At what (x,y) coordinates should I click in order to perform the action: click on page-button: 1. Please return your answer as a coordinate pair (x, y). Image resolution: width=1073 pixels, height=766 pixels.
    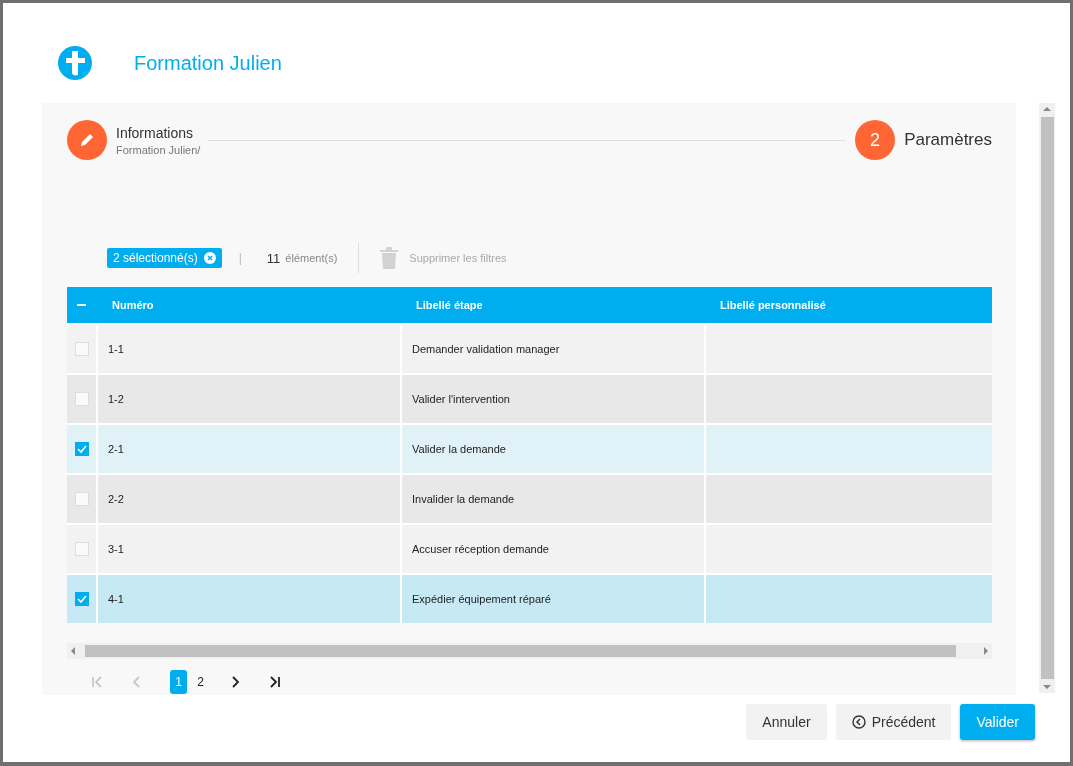
    Looking at the image, I should click on (178, 682).